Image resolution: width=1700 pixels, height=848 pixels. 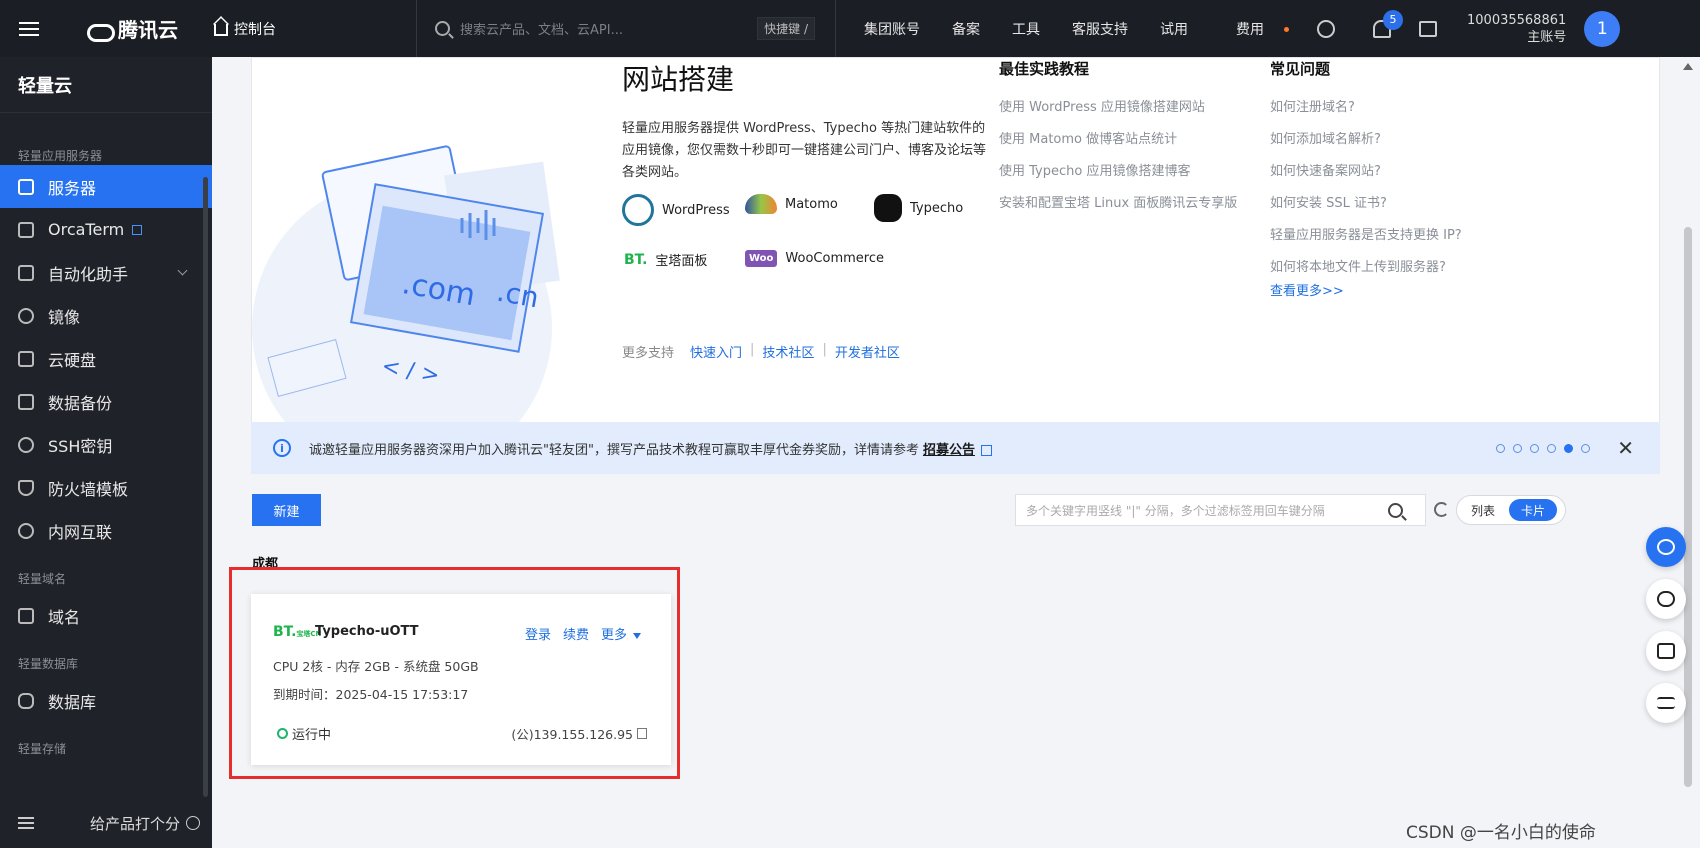 What do you see at coordinates (26, 823) in the screenshot?
I see `collapse-icon` at bounding box center [26, 823].